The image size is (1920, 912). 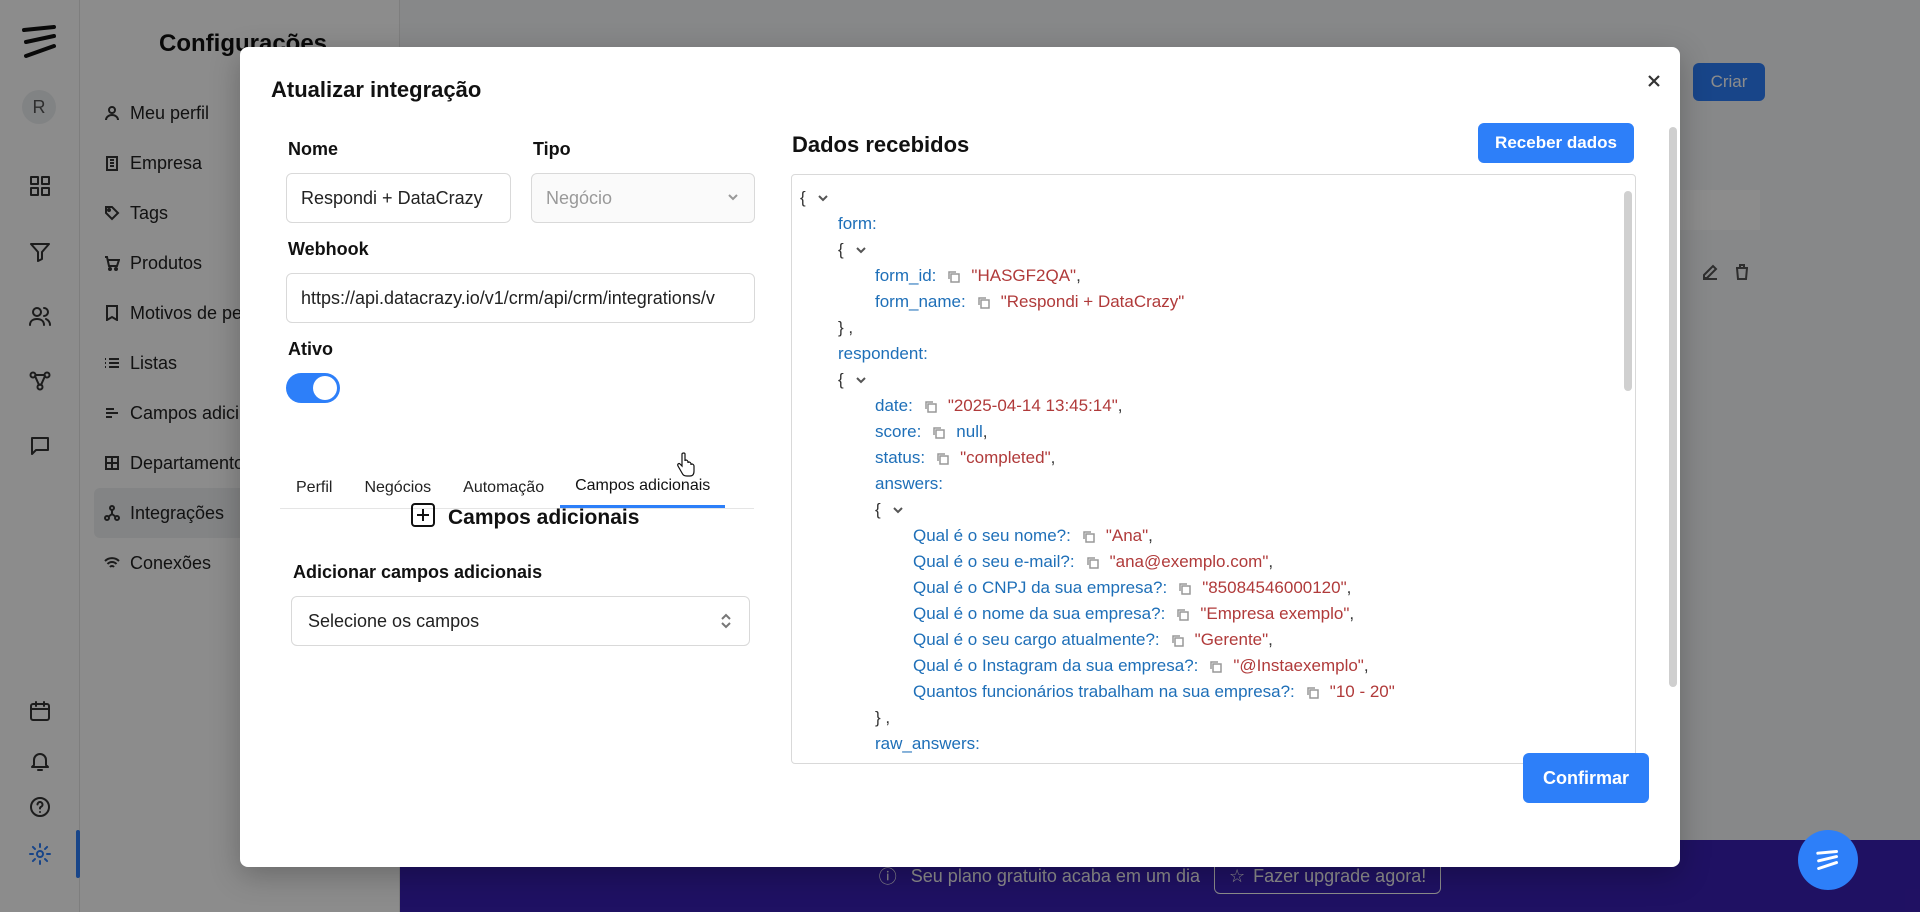 I want to click on json-key-raw-answers: raw_answers:, so click(x=927, y=743).